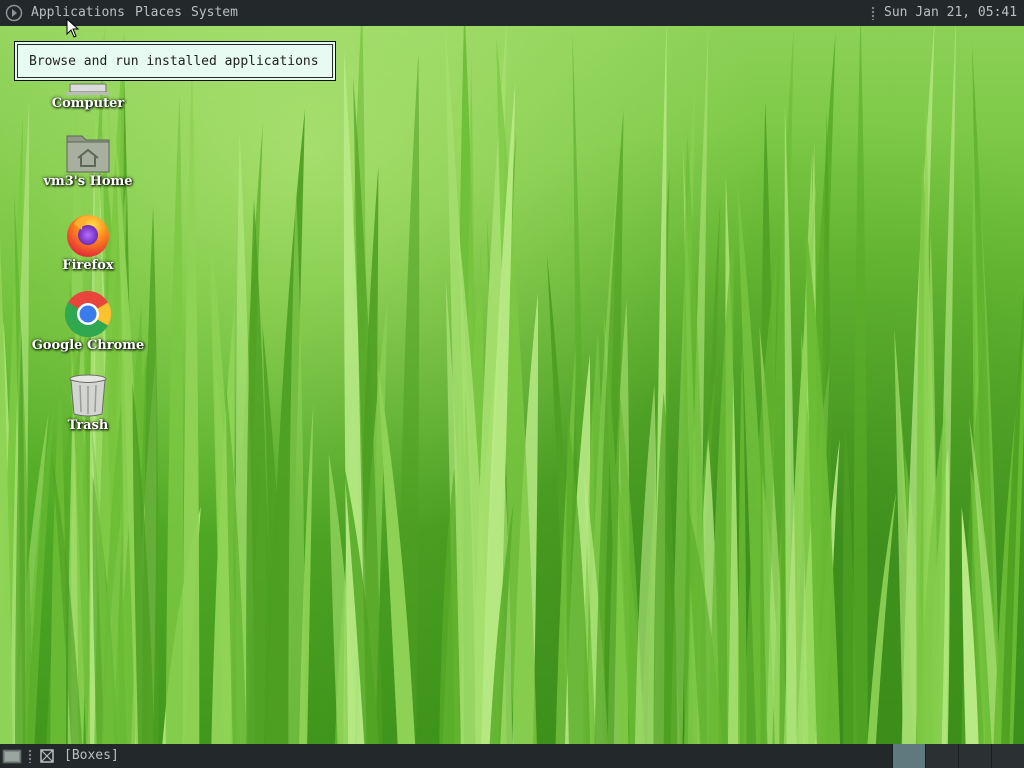 Image resolution: width=1024 pixels, height=768 pixels. Describe the element at coordinates (73, 28) in the screenshot. I see `mouse-pointer-icon` at that location.